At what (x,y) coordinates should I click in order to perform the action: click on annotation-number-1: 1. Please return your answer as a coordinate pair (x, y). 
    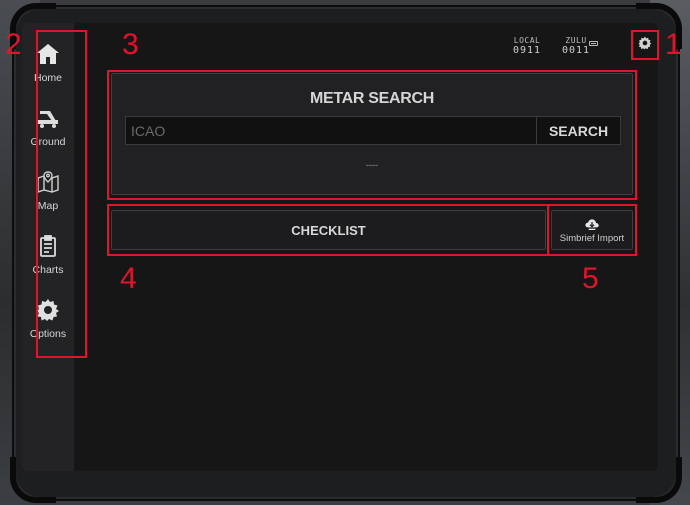
    Looking at the image, I should click on (673, 44).